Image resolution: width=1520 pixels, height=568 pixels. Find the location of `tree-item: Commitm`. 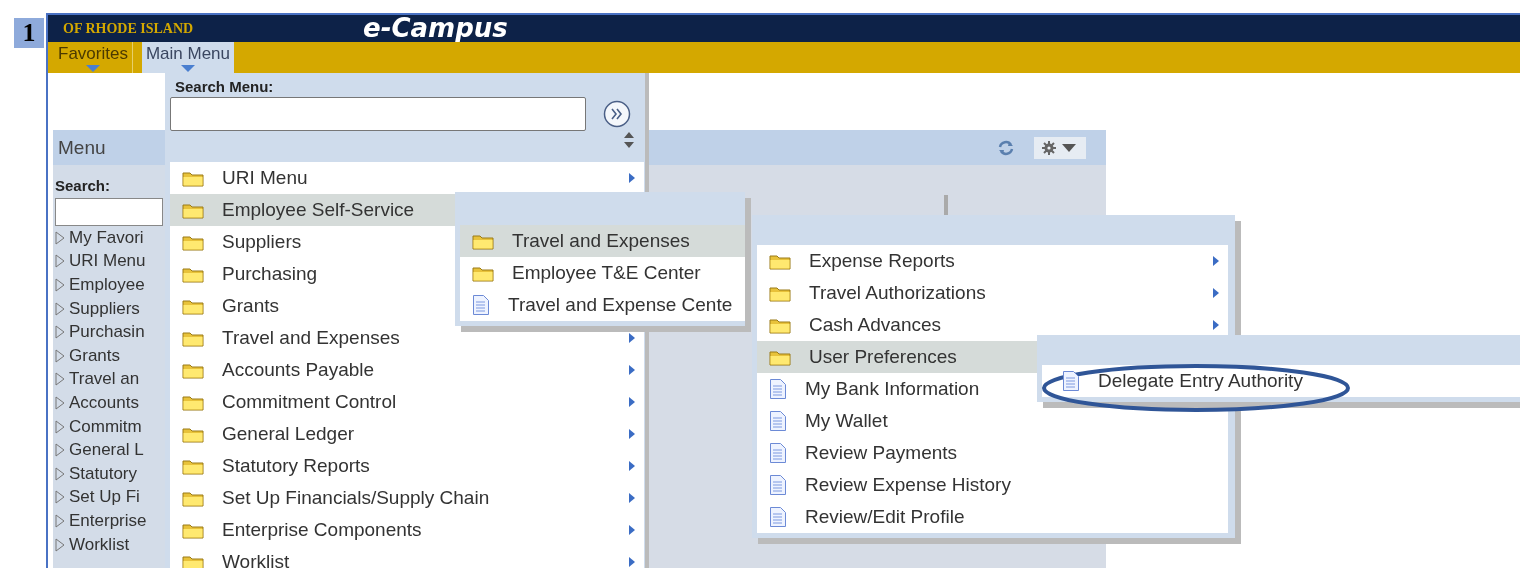

tree-item: Commitm is located at coordinates (105, 426).